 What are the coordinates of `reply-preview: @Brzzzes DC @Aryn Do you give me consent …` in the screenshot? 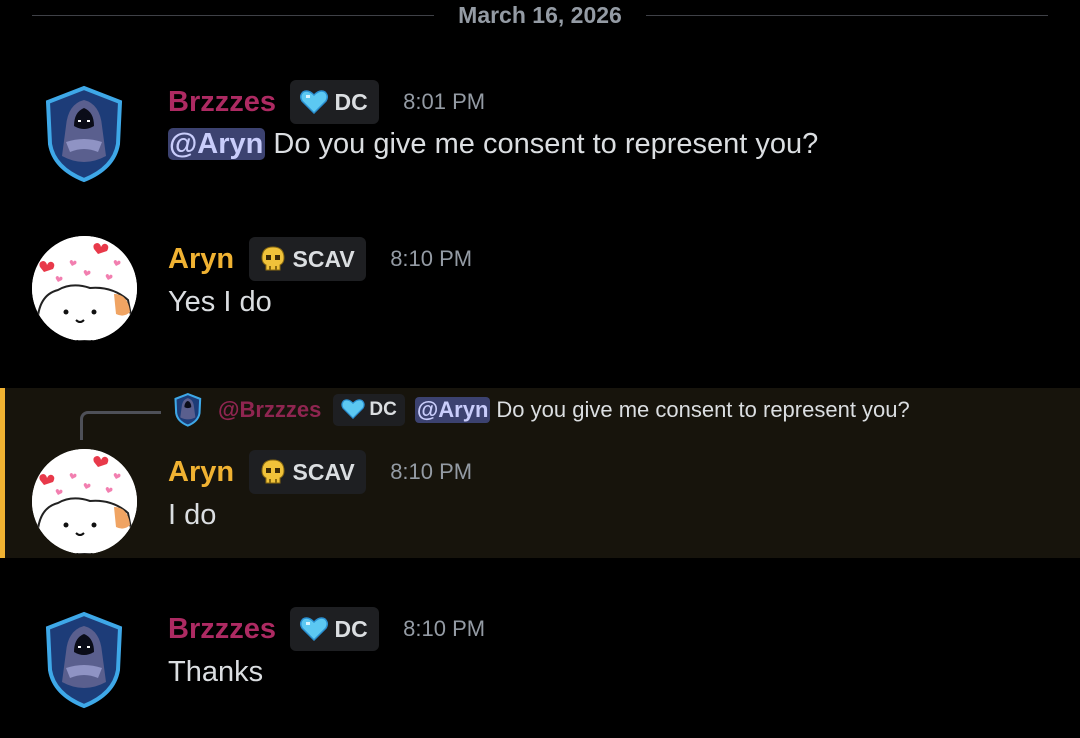 It's located at (540, 411).